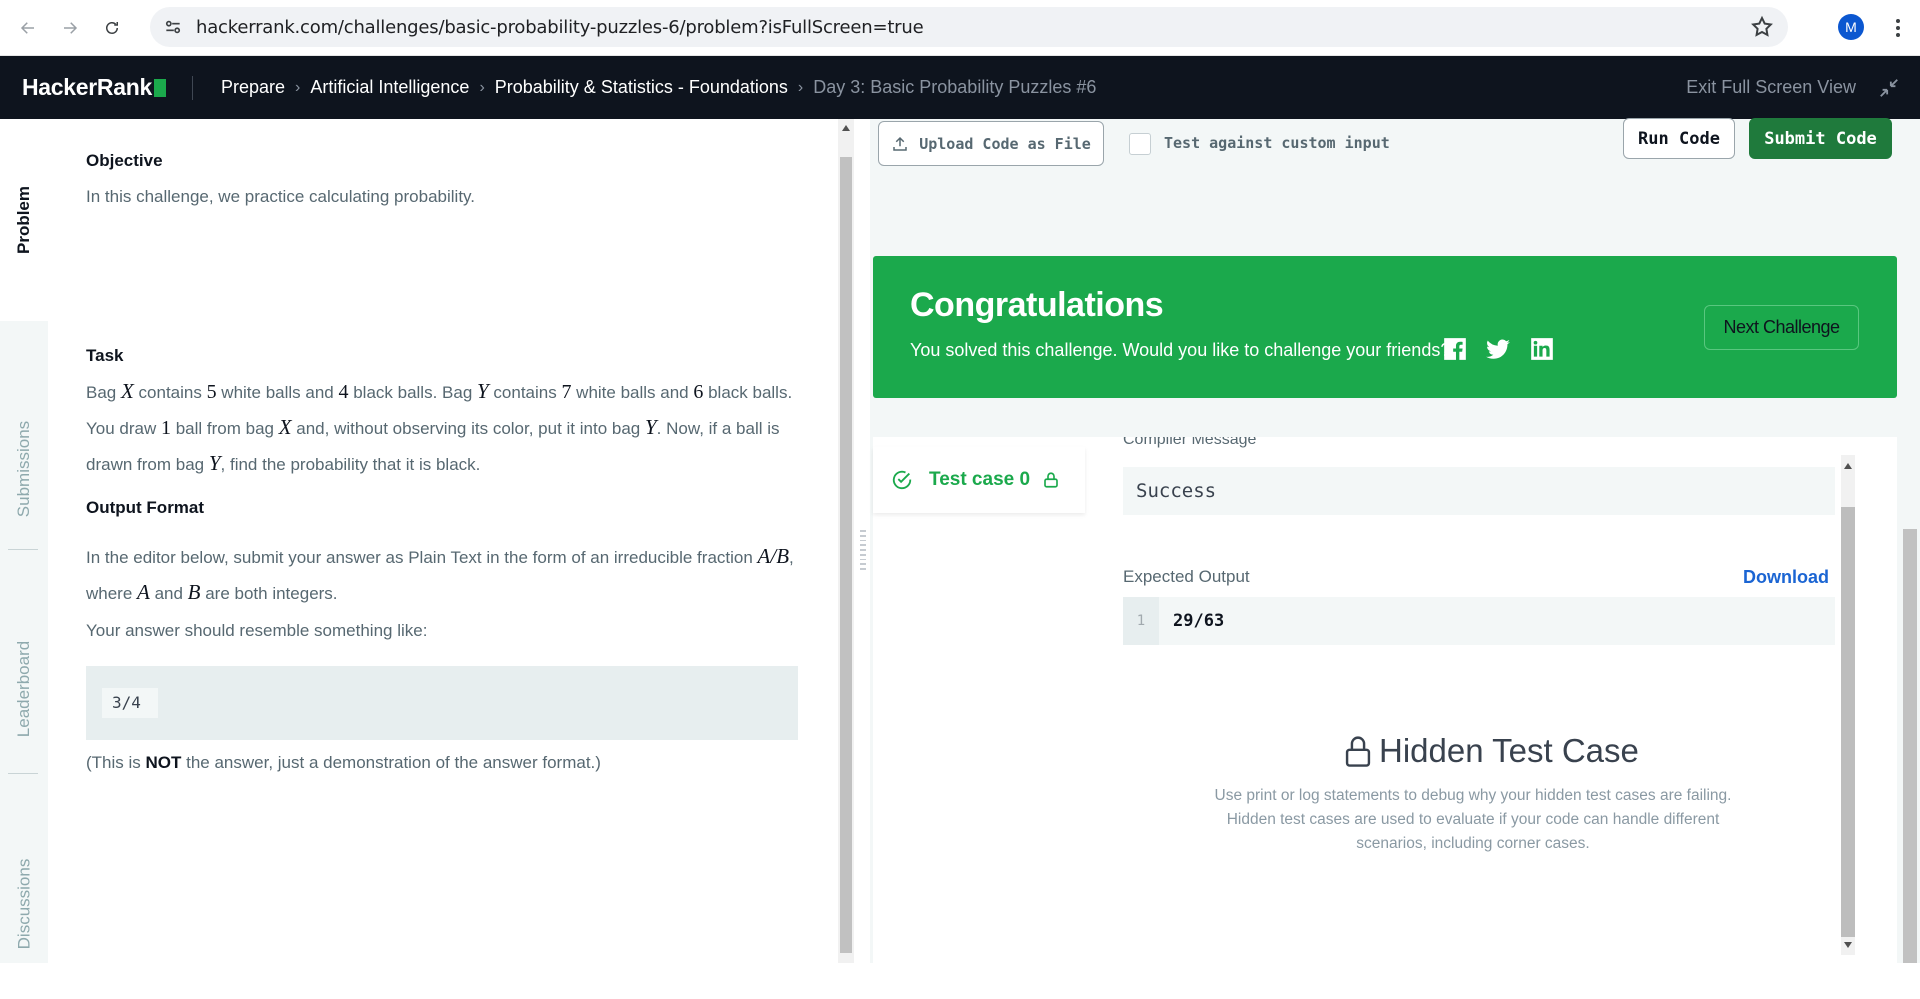 This screenshot has width=1920, height=999. I want to click on header-divider, so click(192, 87).